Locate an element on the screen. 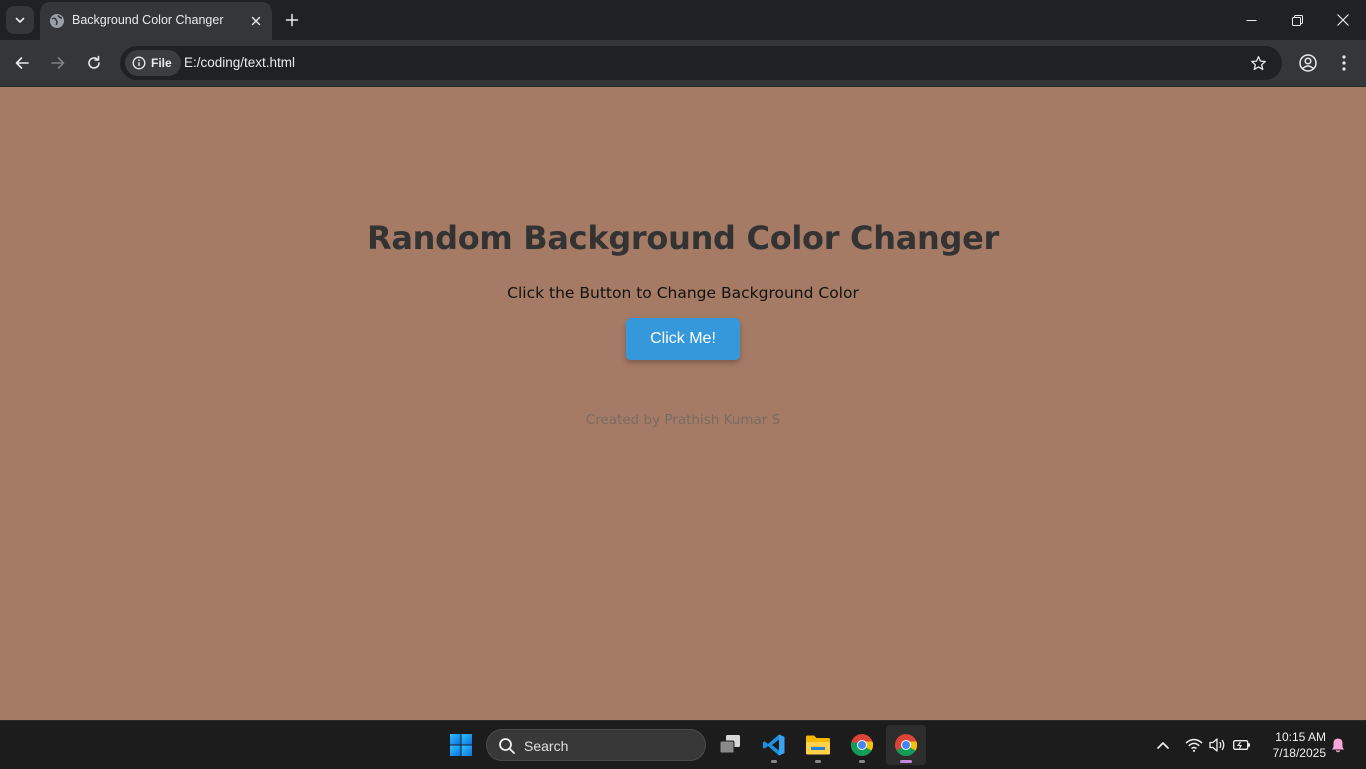  taskbar-search: Search is located at coordinates (596, 745).